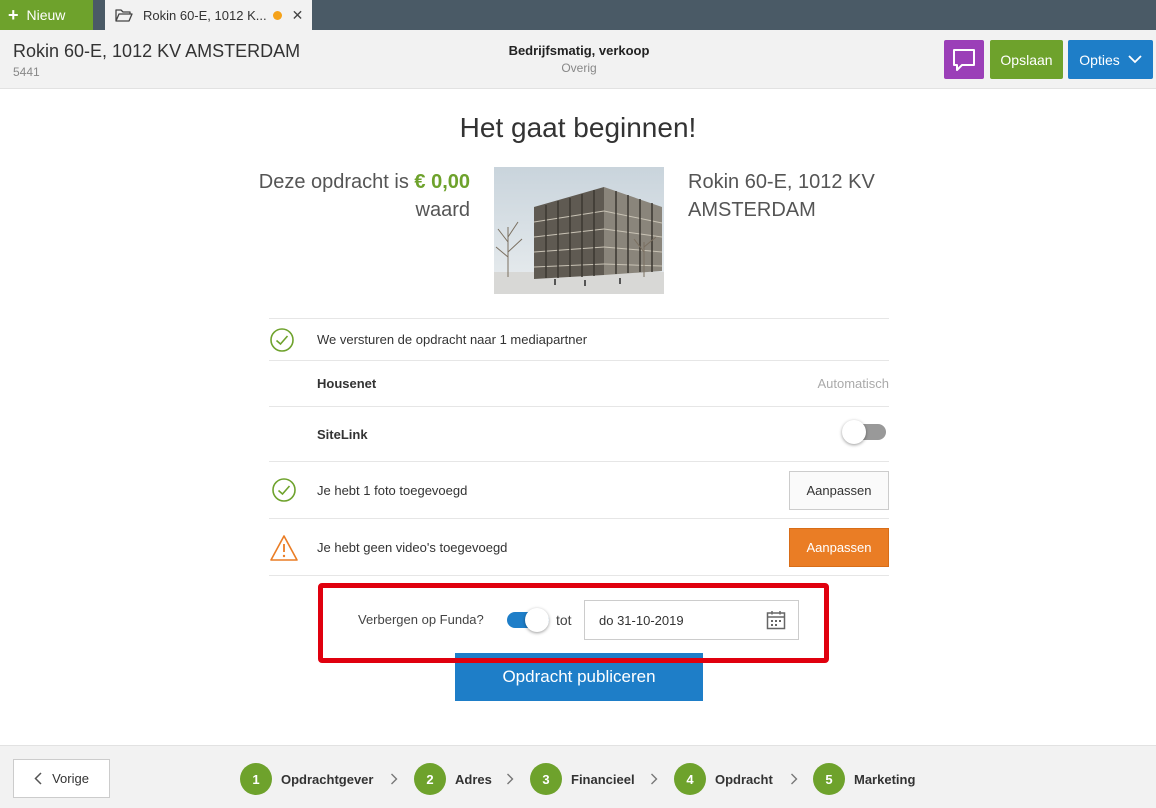  What do you see at coordinates (641, 620) in the screenshot?
I see `date-value: do 31-10-2019` at bounding box center [641, 620].